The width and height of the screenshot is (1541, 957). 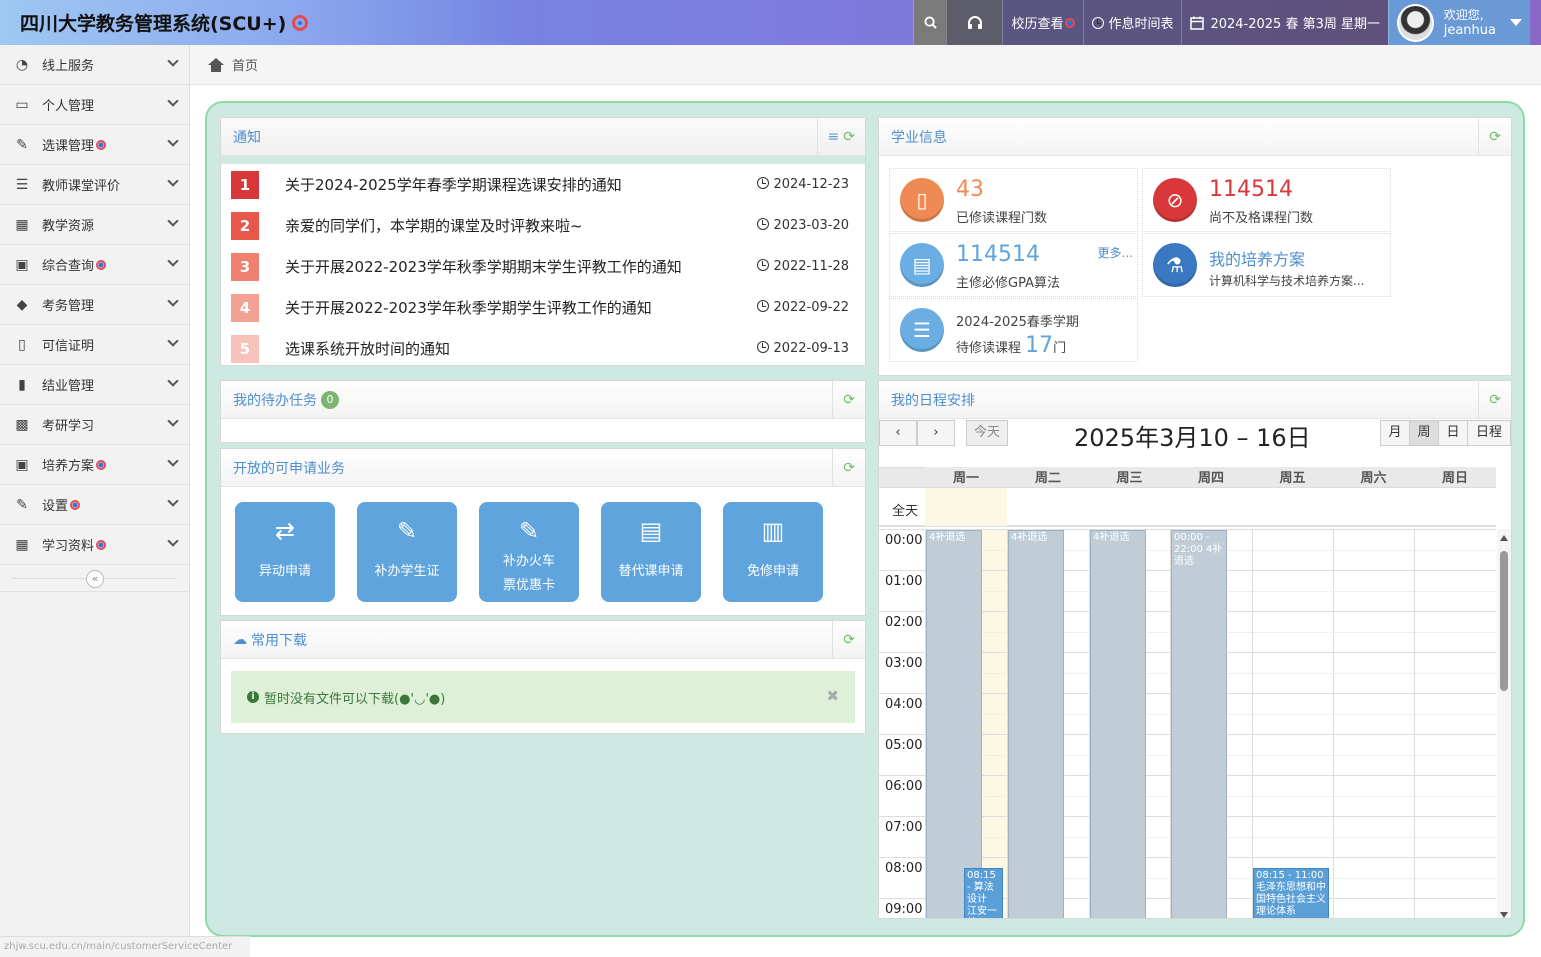 I want to click on breadcrumb-home: 首页, so click(x=245, y=64).